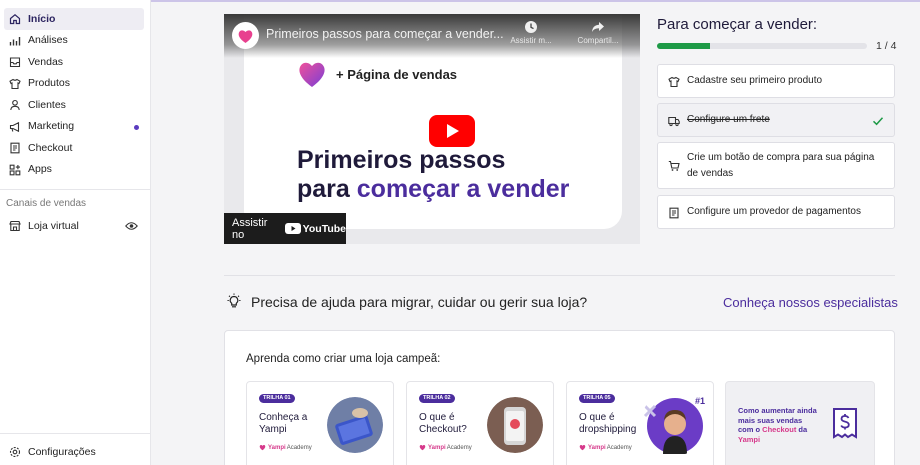  What do you see at coordinates (49, 83) in the screenshot?
I see `sidebar-item-label: Produtos` at bounding box center [49, 83].